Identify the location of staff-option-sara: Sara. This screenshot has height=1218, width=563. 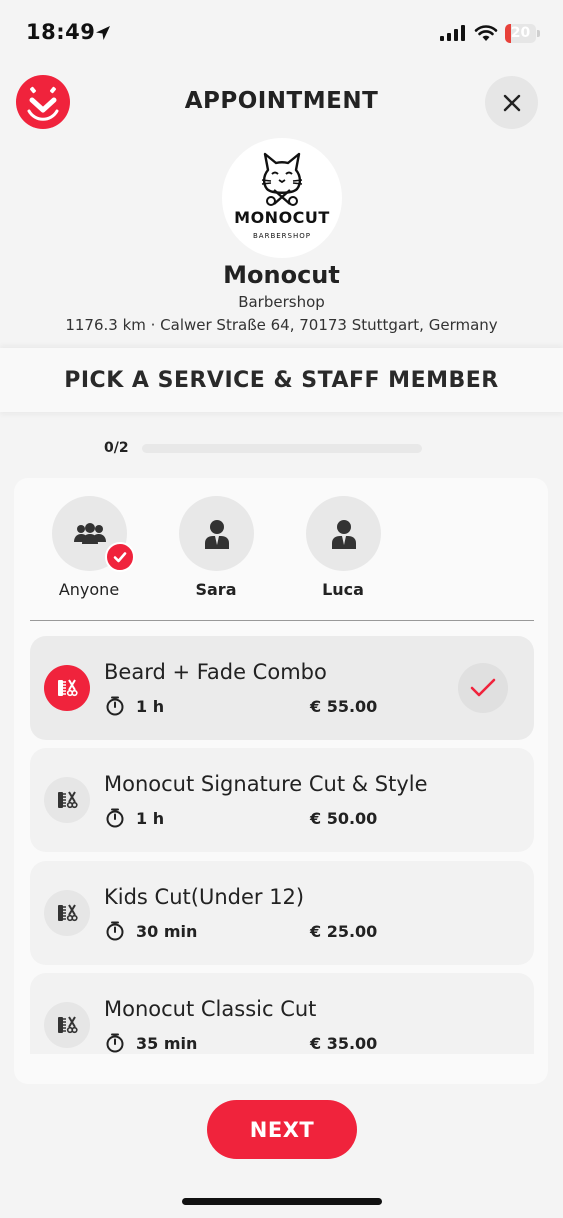
(216, 551).